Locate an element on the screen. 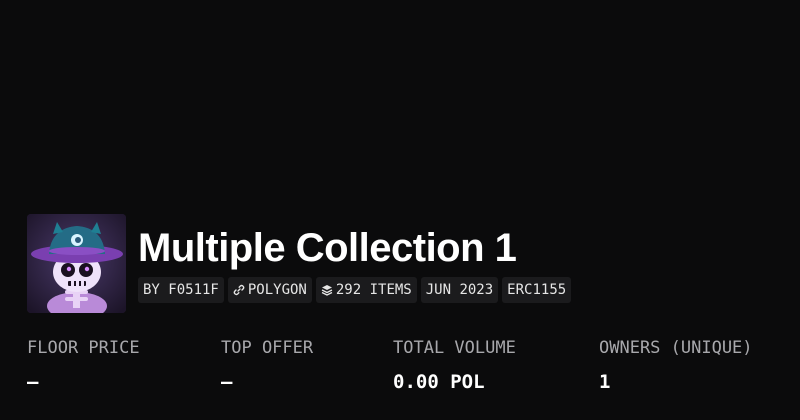 Image resolution: width=800 pixels, height=420 pixels. chain-chip: POLYGON is located at coordinates (269, 290).